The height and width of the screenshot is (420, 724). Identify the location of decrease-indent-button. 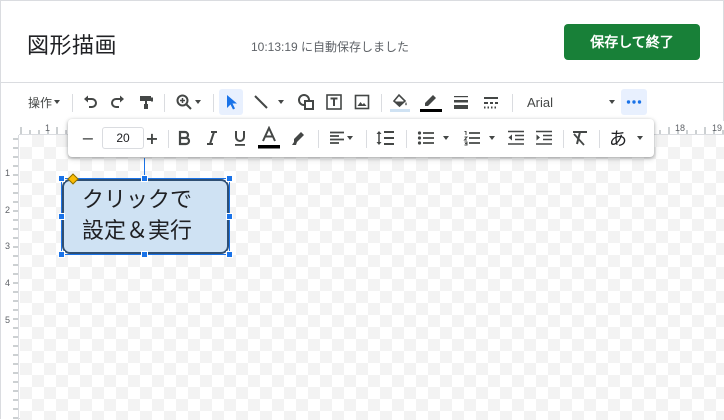
(516, 138).